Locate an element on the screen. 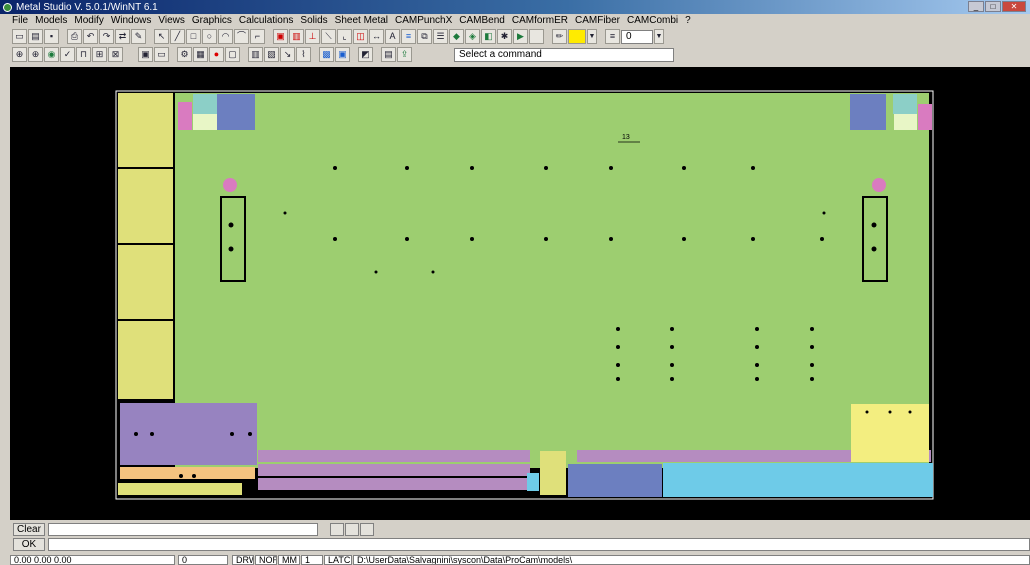 The image size is (1030, 565). solid-view-icon: ◆ is located at coordinates (456, 36).